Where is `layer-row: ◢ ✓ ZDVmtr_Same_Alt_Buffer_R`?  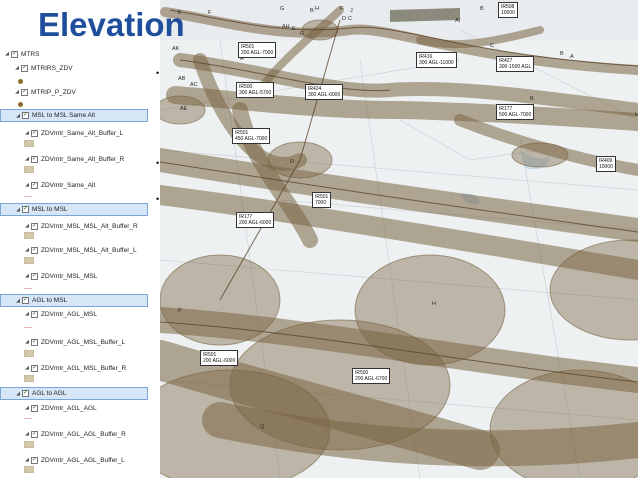 layer-row: ◢ ✓ ZDVmtr_Same_Alt_Buffer_R is located at coordinates (80, 159).